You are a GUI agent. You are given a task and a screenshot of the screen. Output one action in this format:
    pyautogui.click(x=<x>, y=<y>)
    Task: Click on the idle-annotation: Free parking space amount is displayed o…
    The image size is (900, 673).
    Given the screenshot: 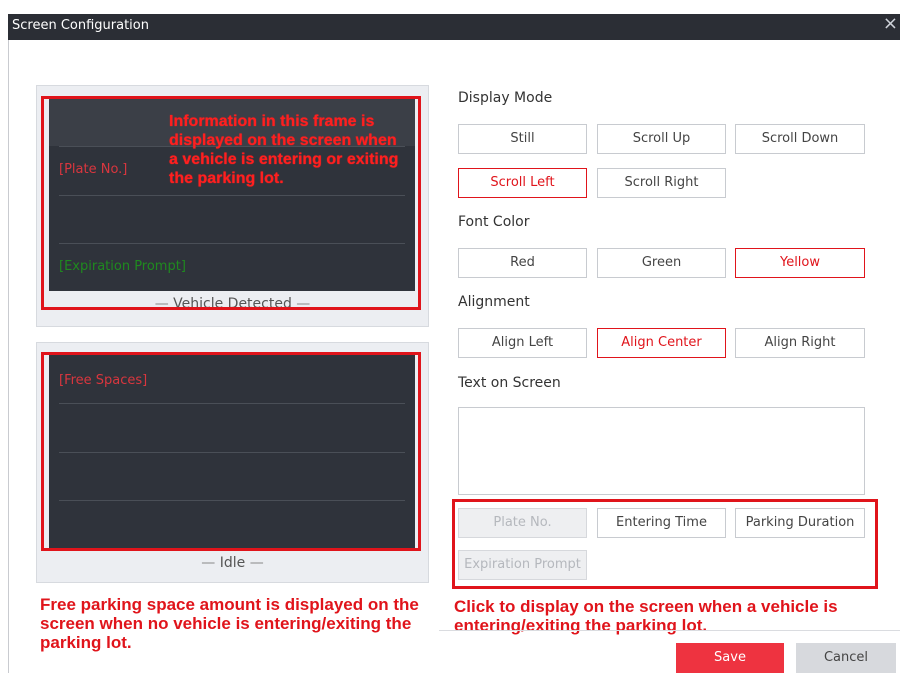 What is the action you would take?
    pyautogui.click(x=229, y=623)
    